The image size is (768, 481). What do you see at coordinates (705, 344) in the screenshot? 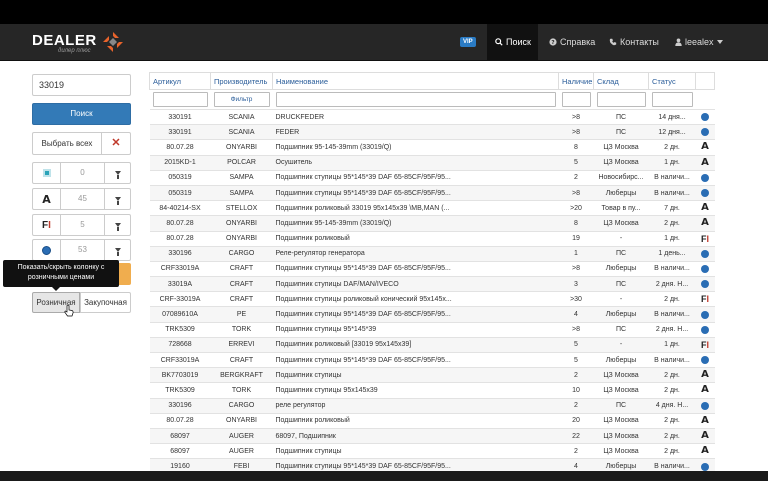
I see `cell-source: FI` at bounding box center [705, 344].